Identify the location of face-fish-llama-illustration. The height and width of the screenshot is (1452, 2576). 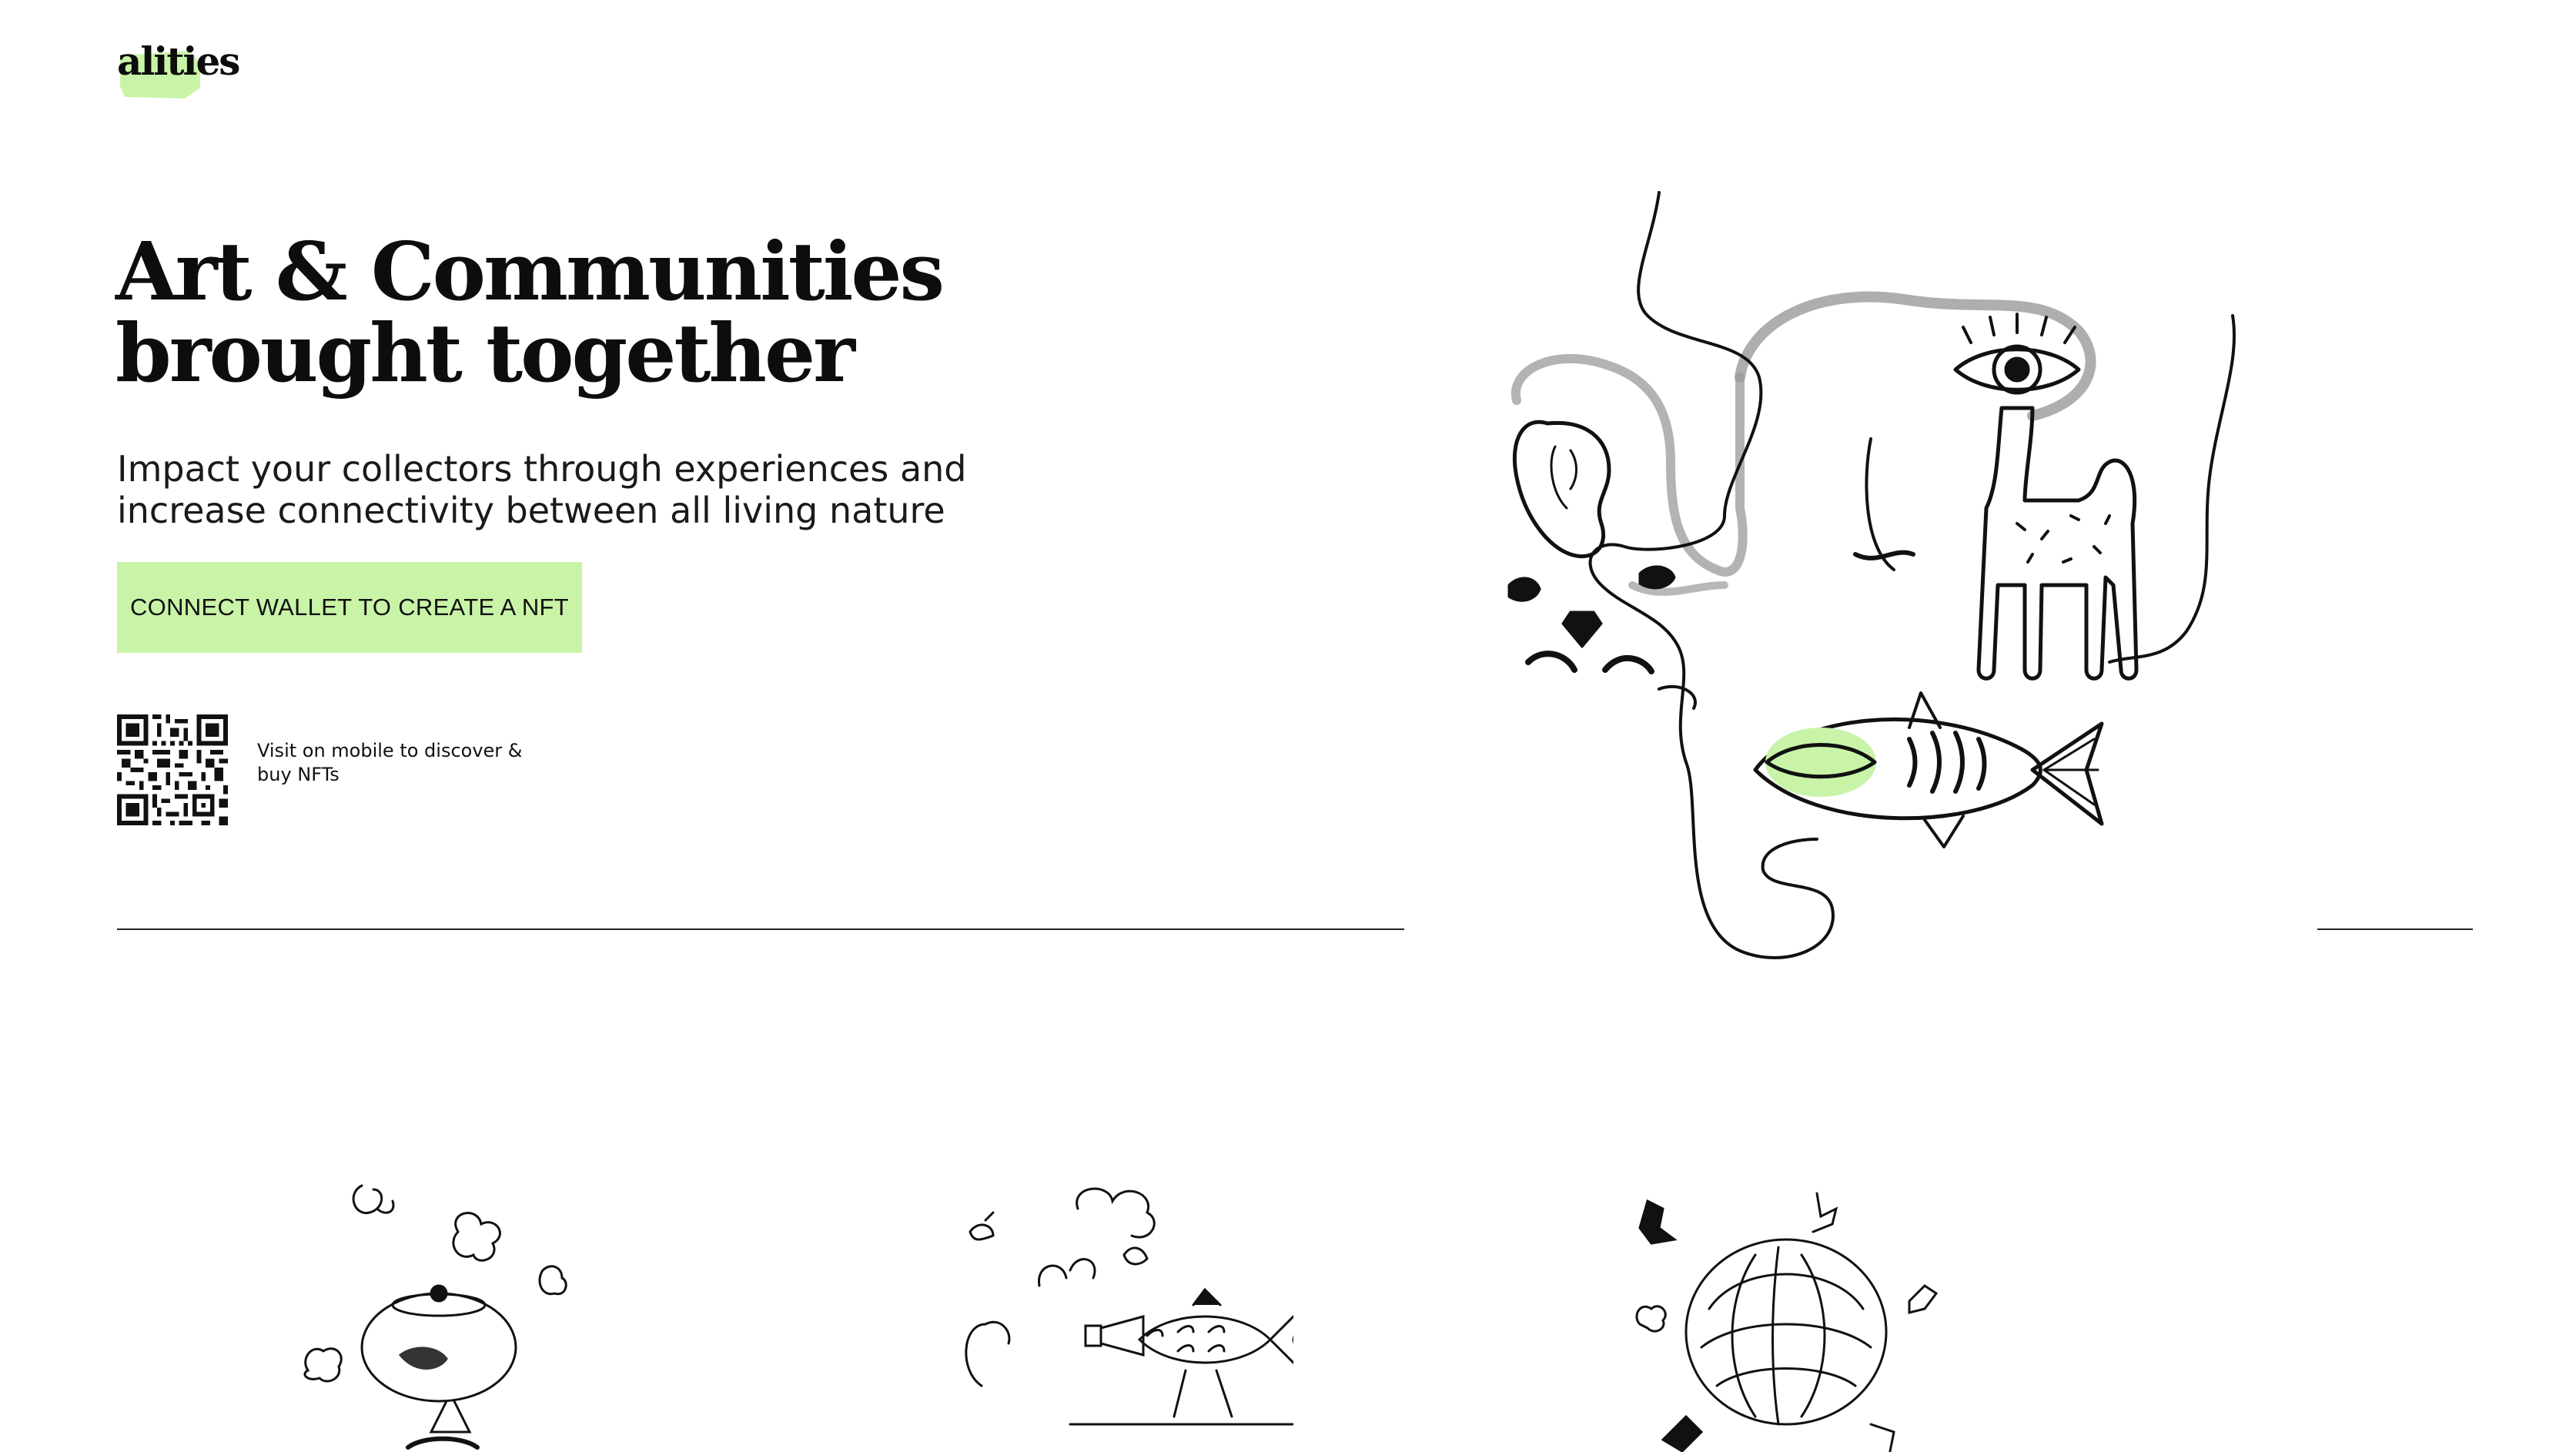
(1872, 575).